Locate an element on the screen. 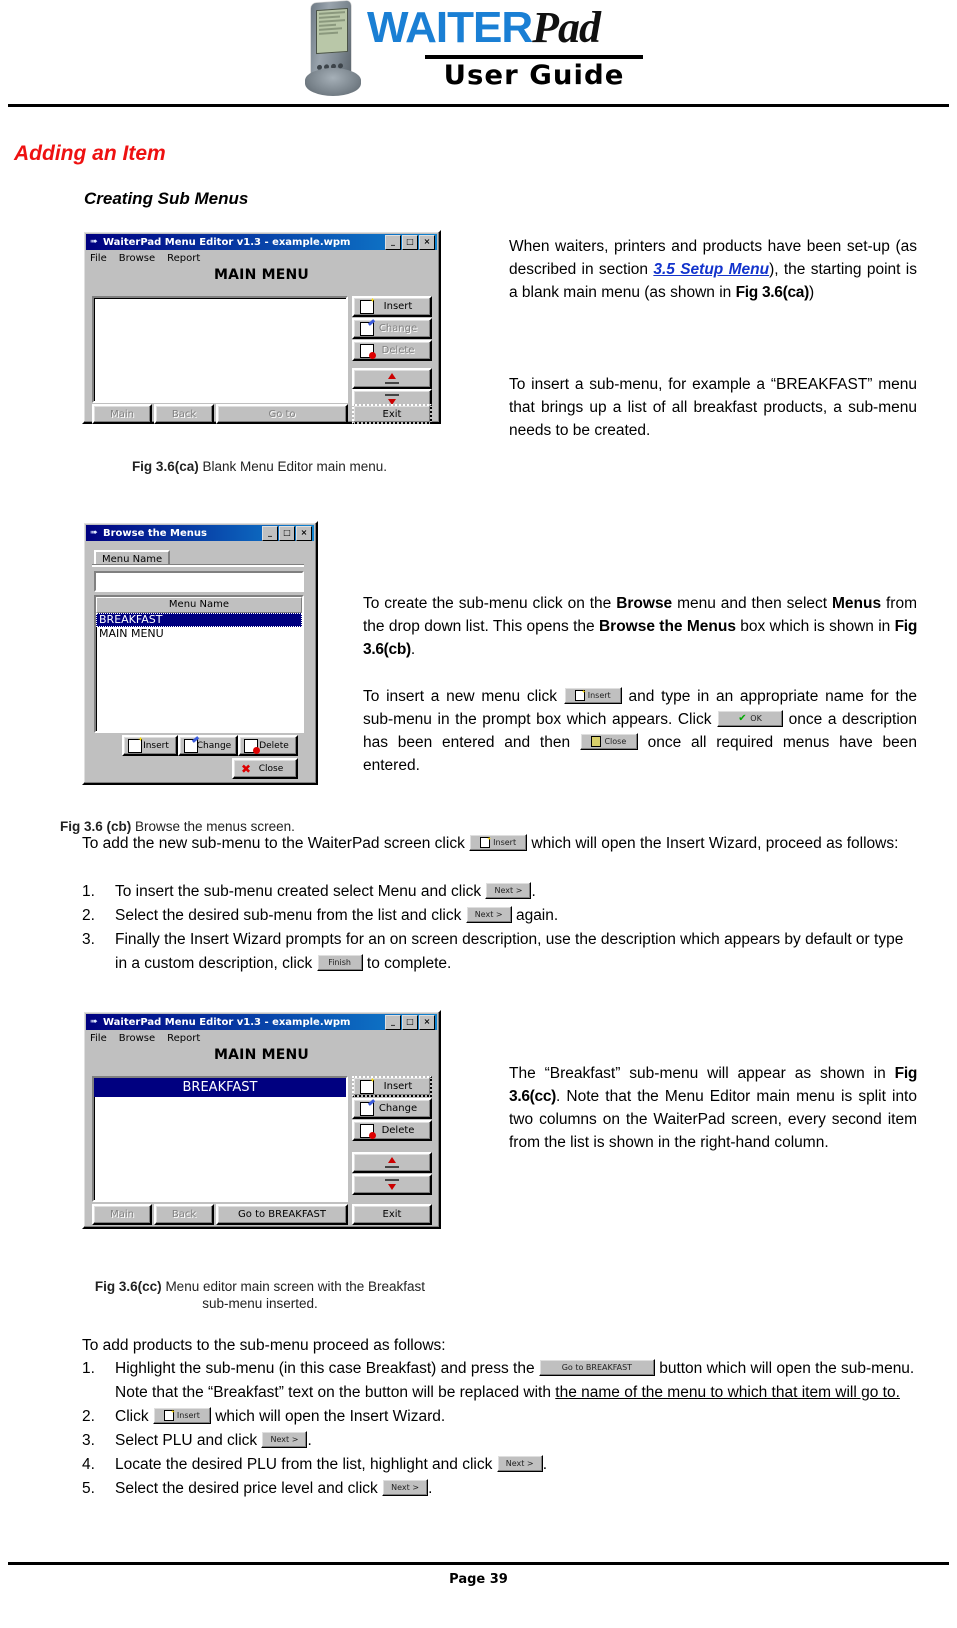 This screenshot has width=957, height=1628. list-item-breakfast: BREAKFAST is located at coordinates (220, 1087).